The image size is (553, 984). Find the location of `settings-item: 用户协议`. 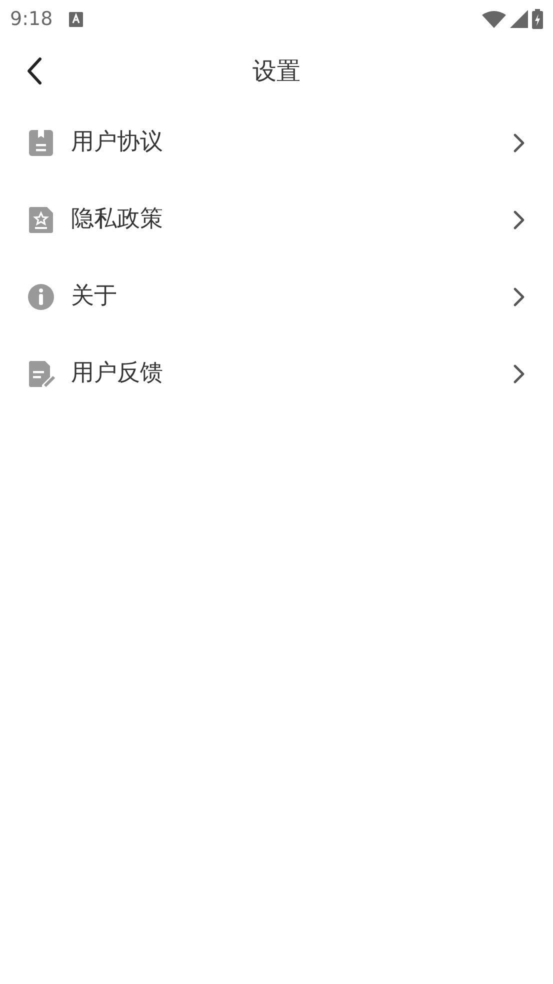

settings-item: 用户协议 is located at coordinates (276, 142).